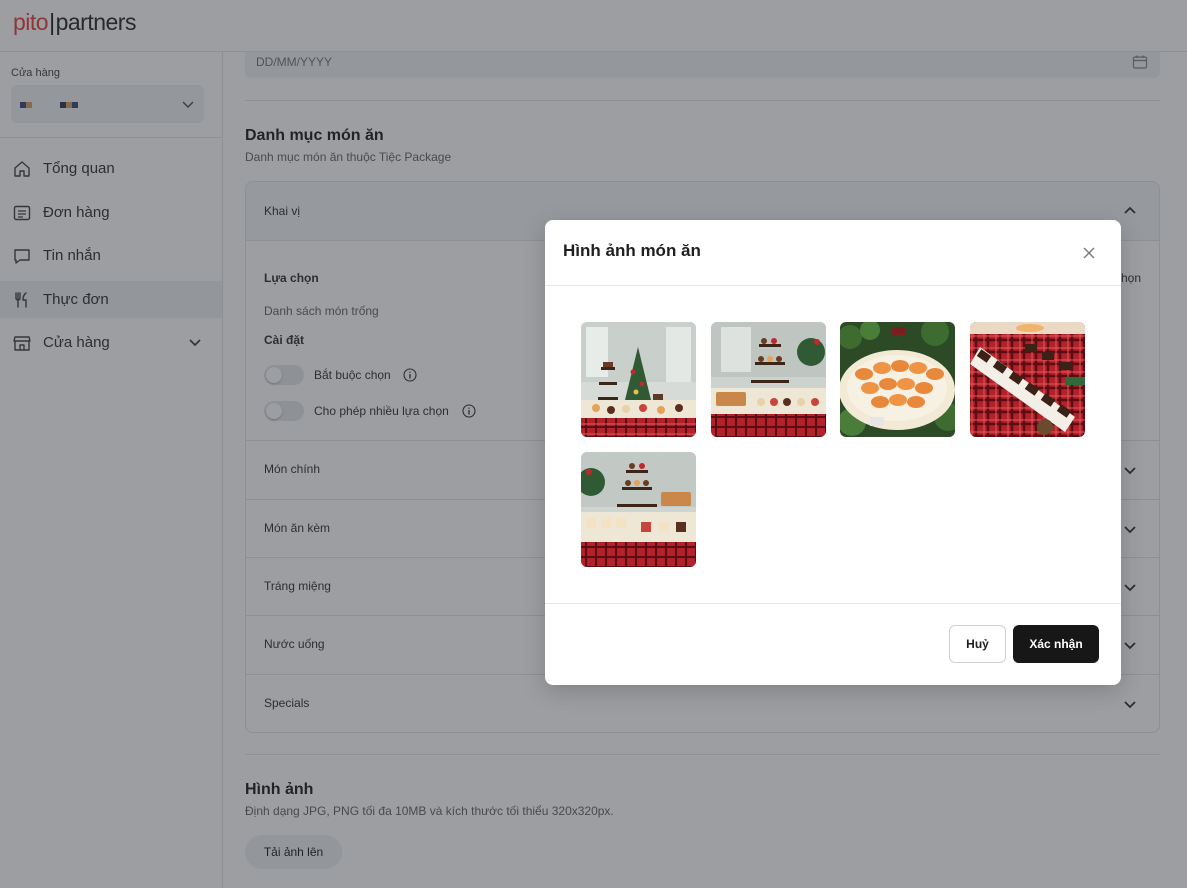  I want to click on cancel-button: Huỷ, so click(977, 644).